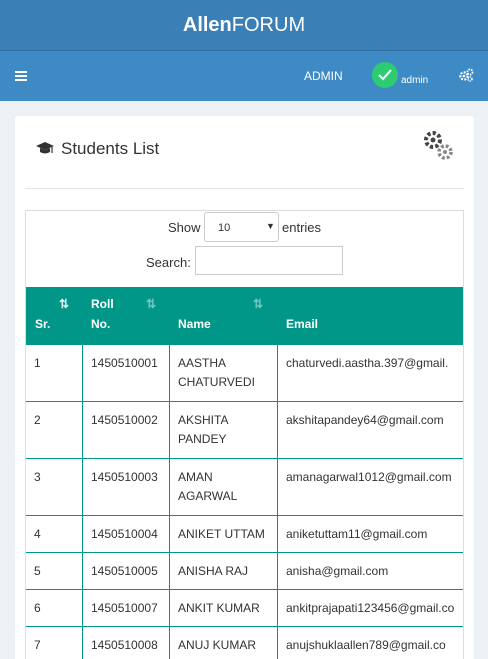 The image size is (488, 659). Describe the element at coordinates (45, 148) in the screenshot. I see `graduation-cap-icon` at that location.